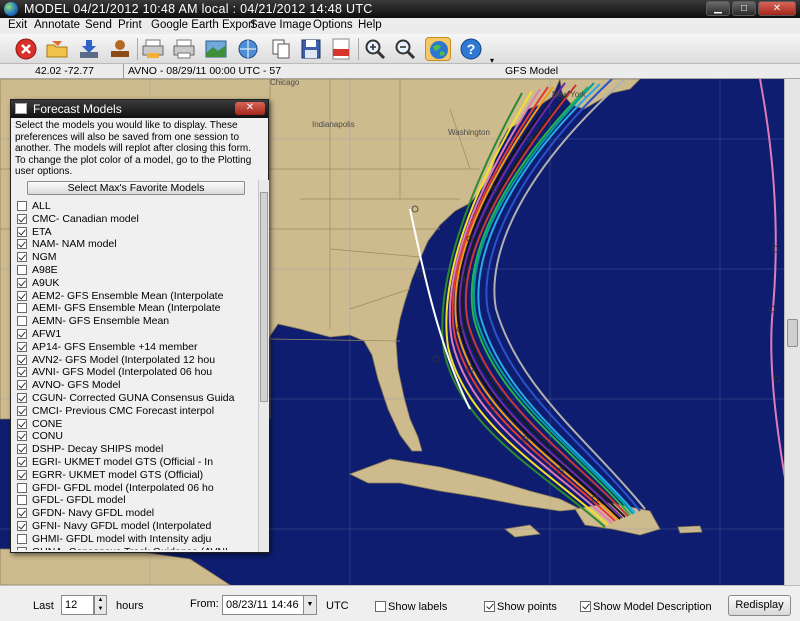 The width and height of the screenshot is (800, 621). I want to click on menu-exit: Exit, so click(17, 25).